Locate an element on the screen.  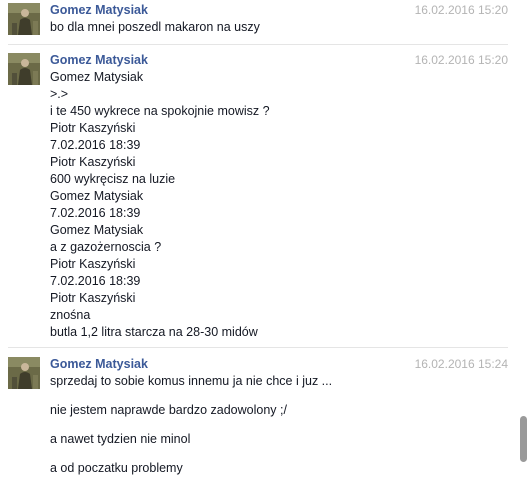
message-line: a od poczatku problemy is located at coordinates (116, 468).